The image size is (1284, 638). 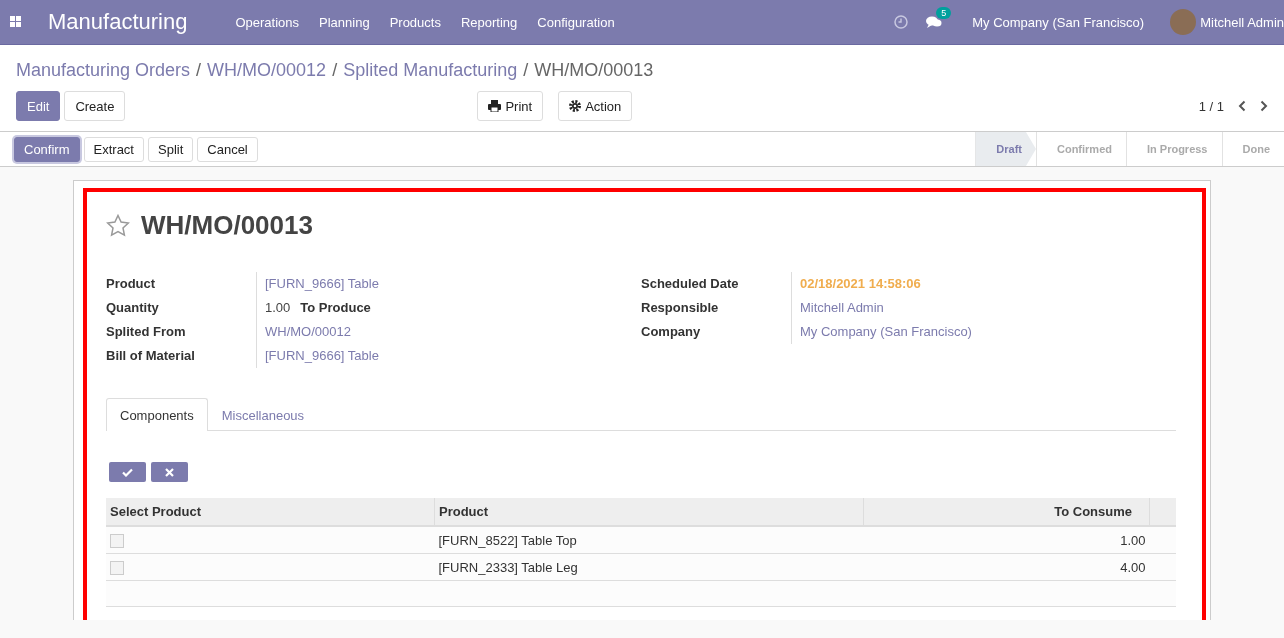 I want to click on field-label: Quantity, so click(x=133, y=308).